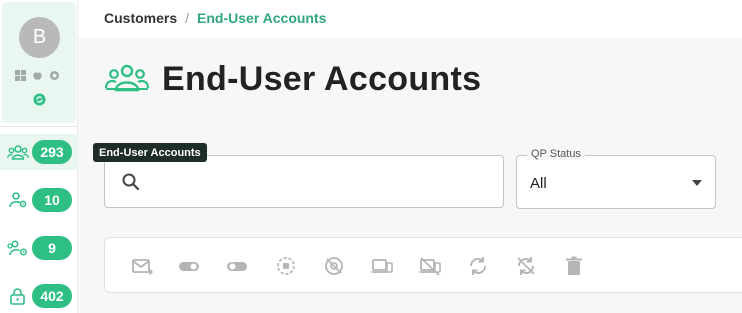 The image size is (742, 313). Describe the element at coordinates (697, 183) in the screenshot. I see `chevron-down-icon` at that location.